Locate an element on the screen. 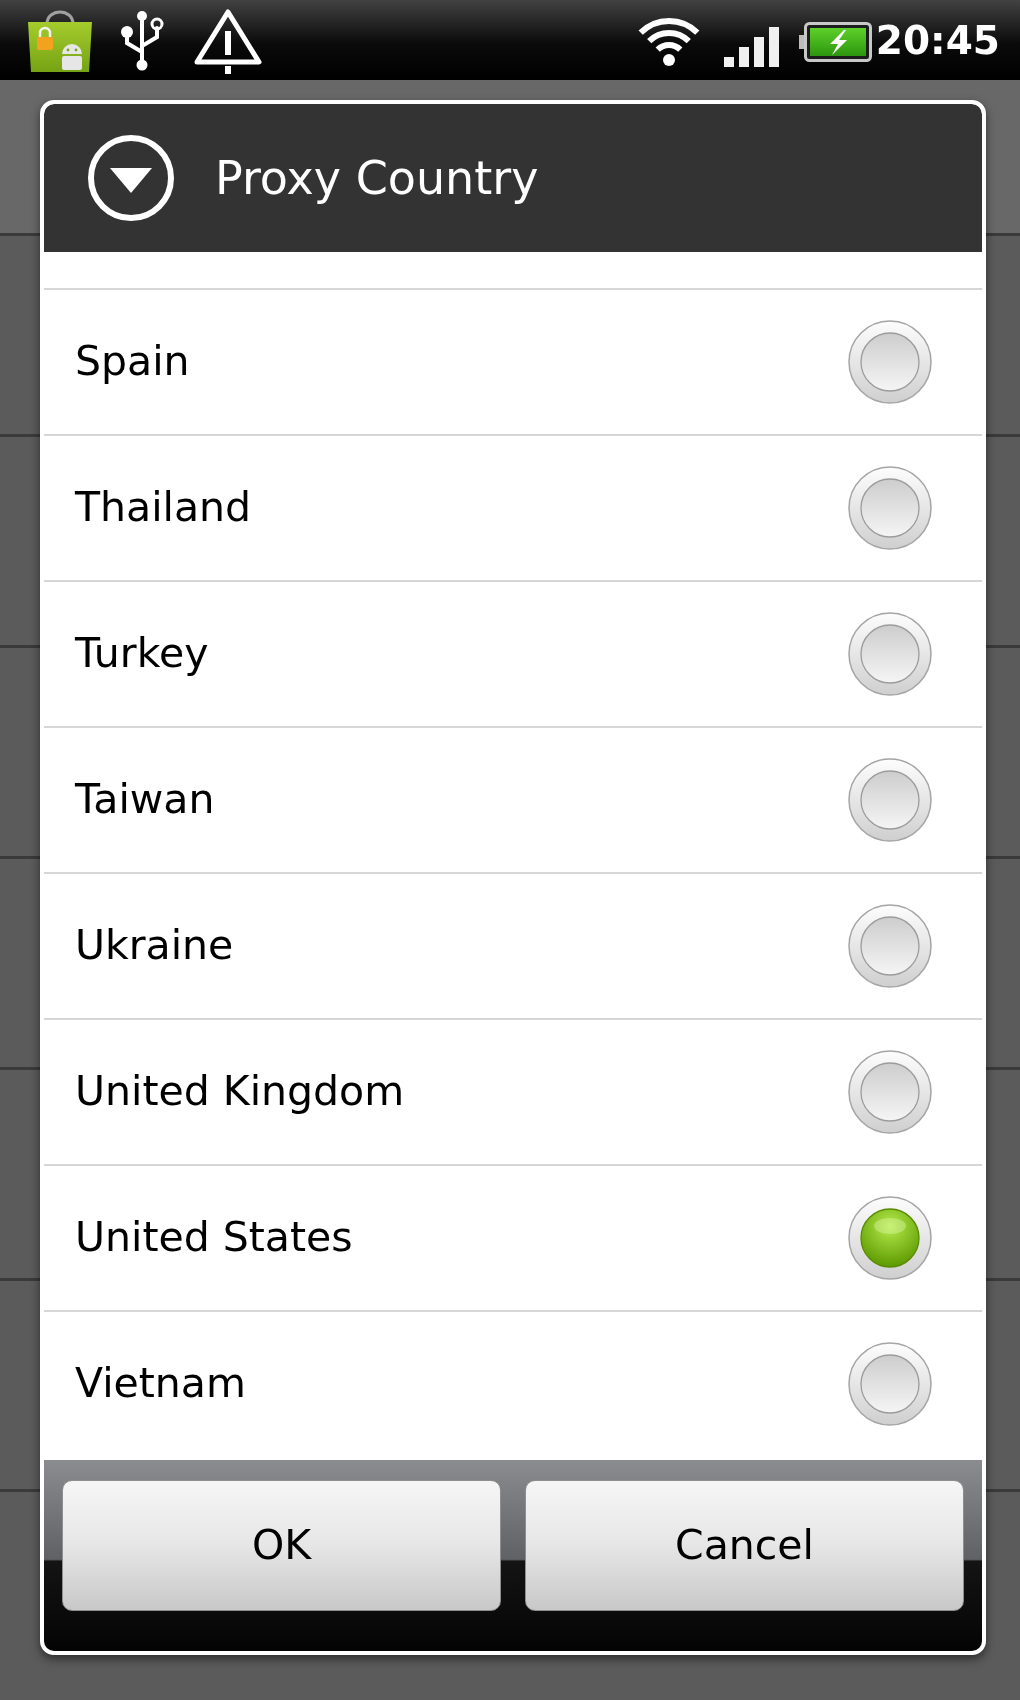 The width and height of the screenshot is (1020, 1700). ok-button: OK is located at coordinates (281, 1545).